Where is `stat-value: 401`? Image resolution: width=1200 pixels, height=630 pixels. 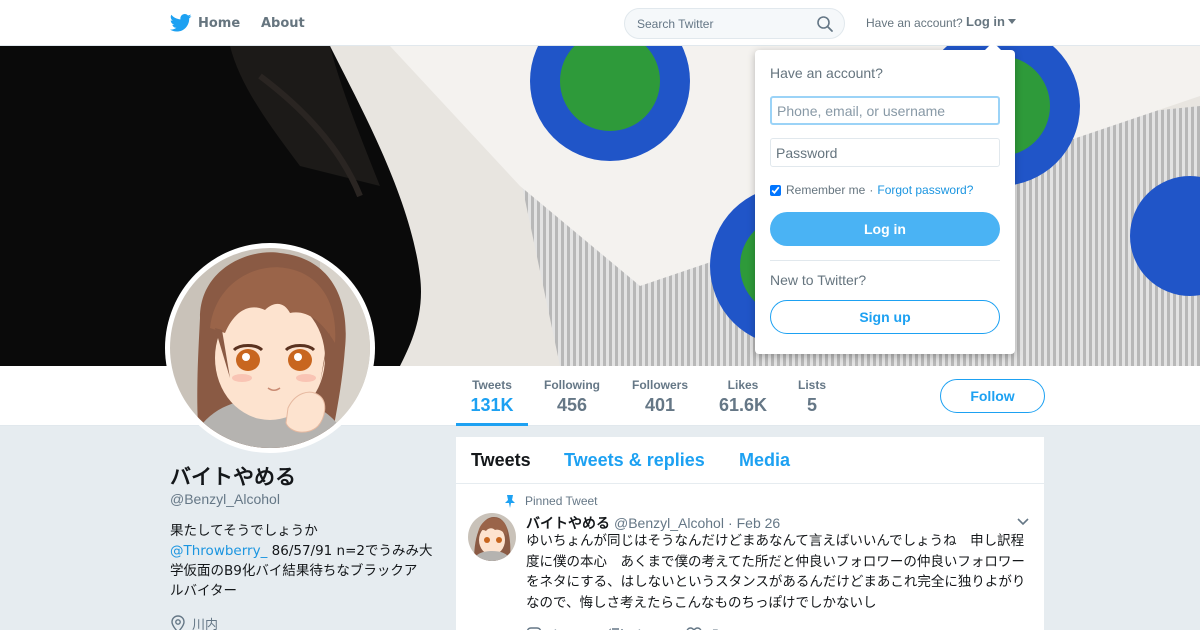
stat-value: 401 is located at coordinates (660, 405).